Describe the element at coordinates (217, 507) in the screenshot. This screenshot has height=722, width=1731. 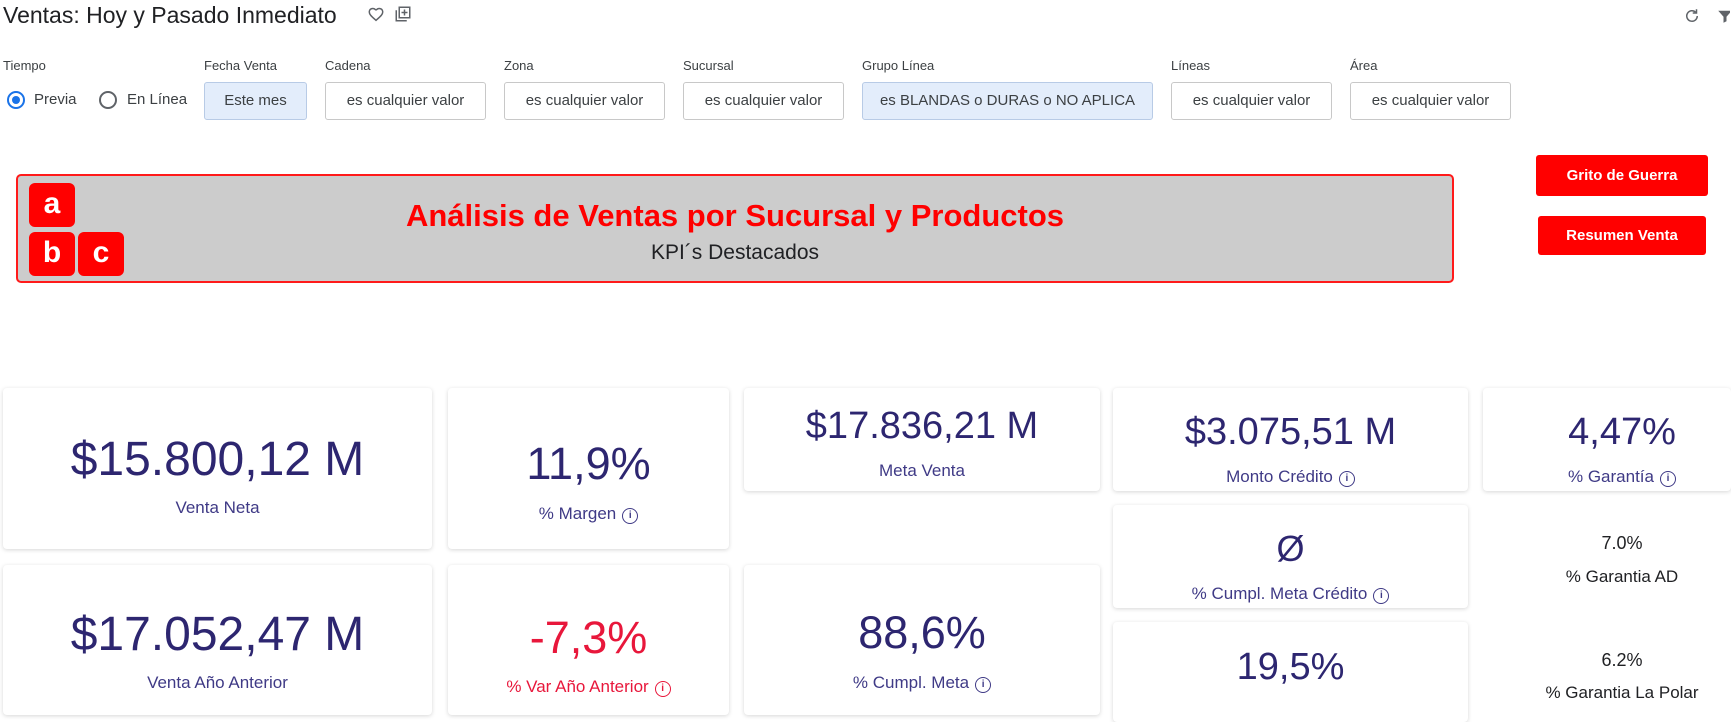
I see `kpi-label: Venta Neta` at that location.